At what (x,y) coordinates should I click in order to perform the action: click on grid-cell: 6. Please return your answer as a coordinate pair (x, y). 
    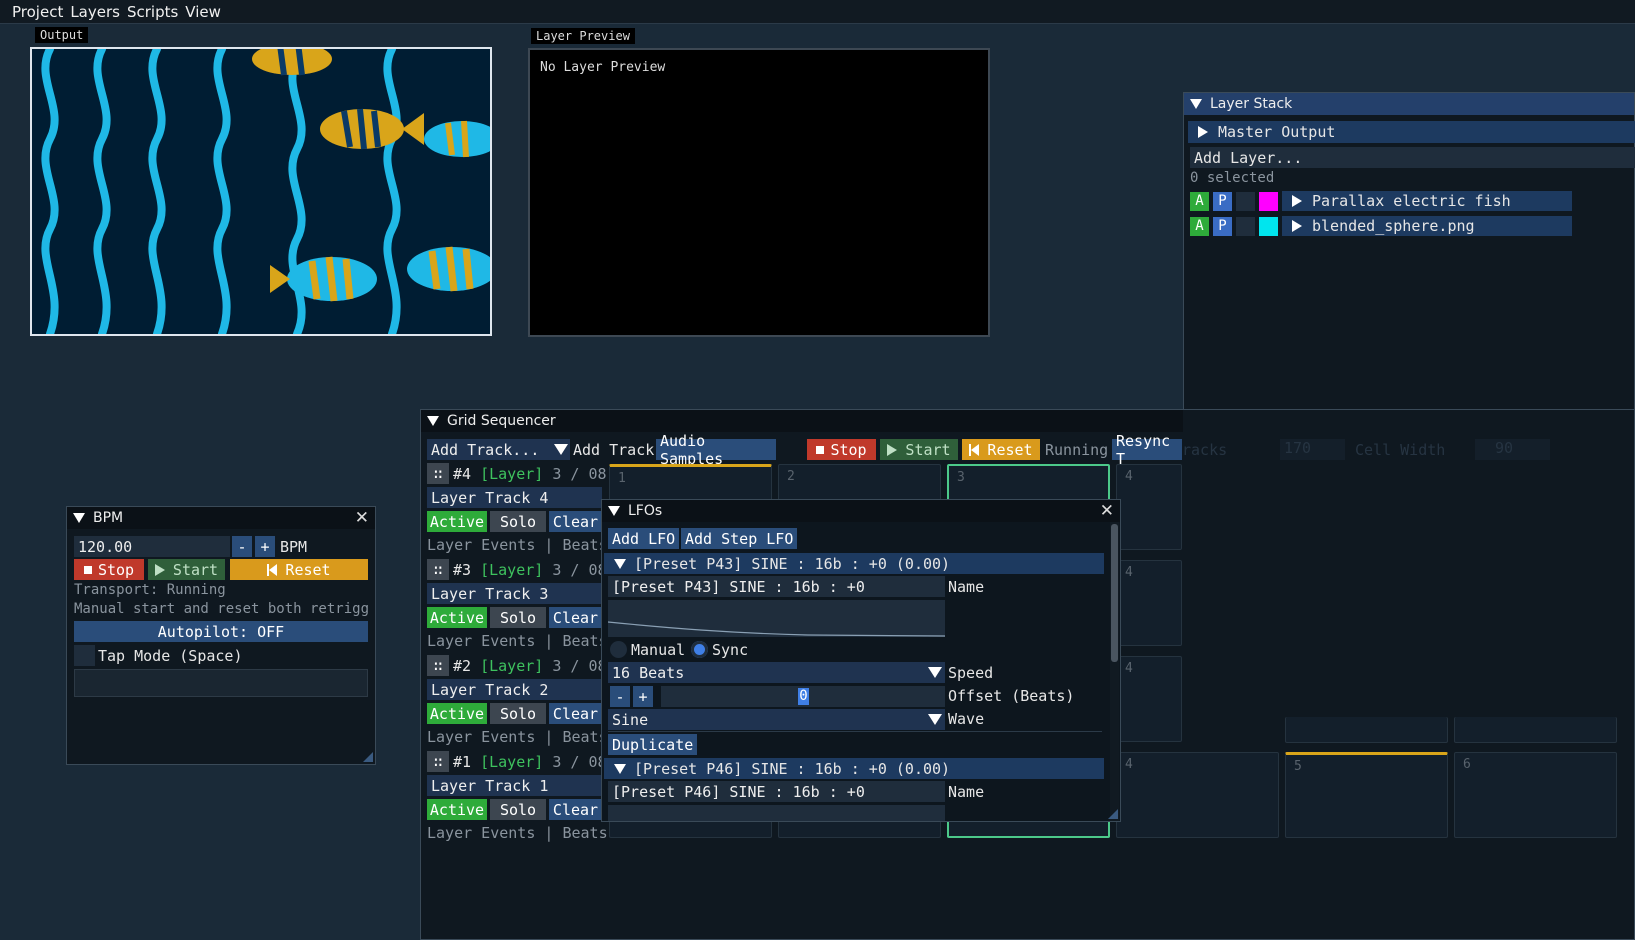
    Looking at the image, I should click on (1535, 795).